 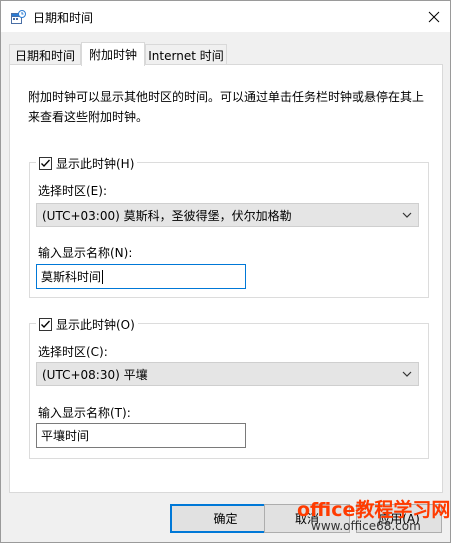 I want to click on ok-button-label: 确定, so click(x=225, y=519).